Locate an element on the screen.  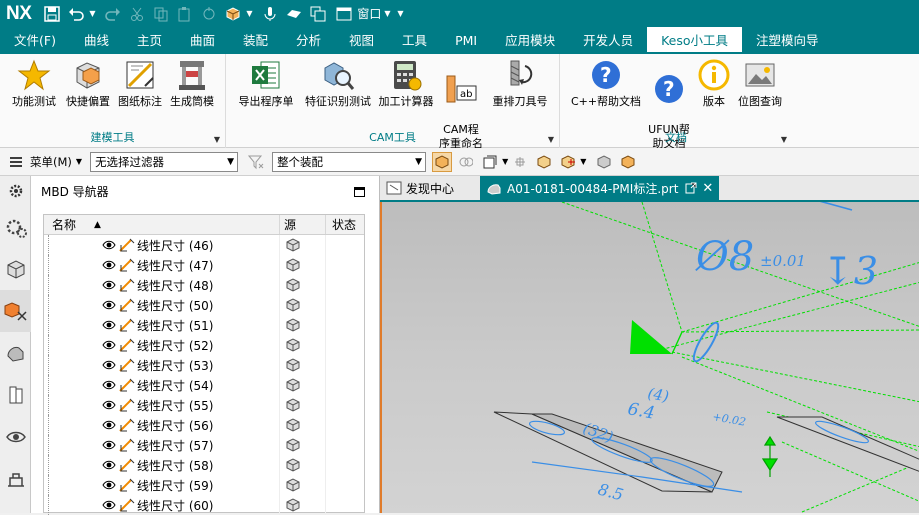
group-documents-more-icon: ▼ is located at coordinates (784, 139).